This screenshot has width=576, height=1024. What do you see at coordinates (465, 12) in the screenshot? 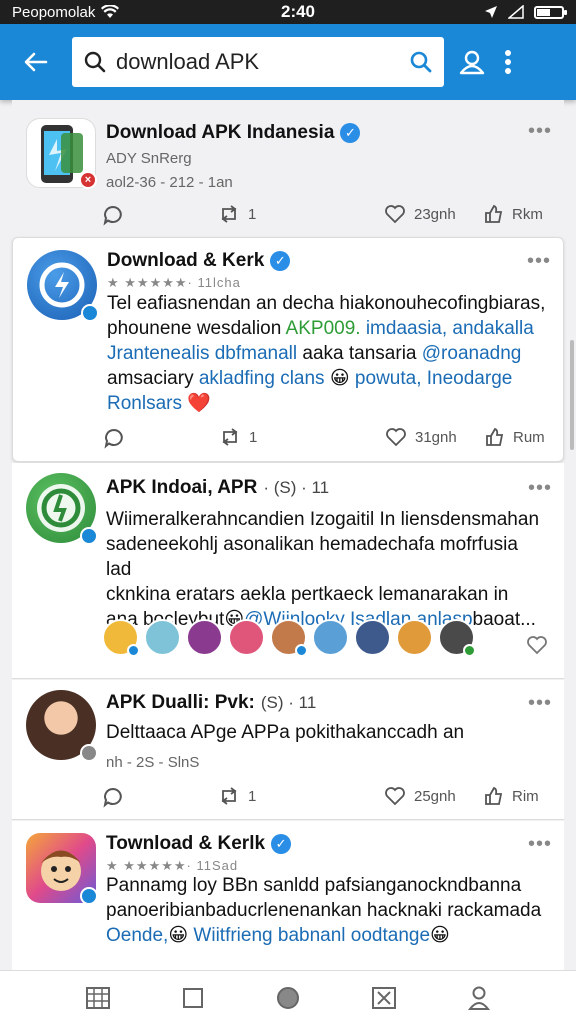
I see `status-icons` at bounding box center [465, 12].